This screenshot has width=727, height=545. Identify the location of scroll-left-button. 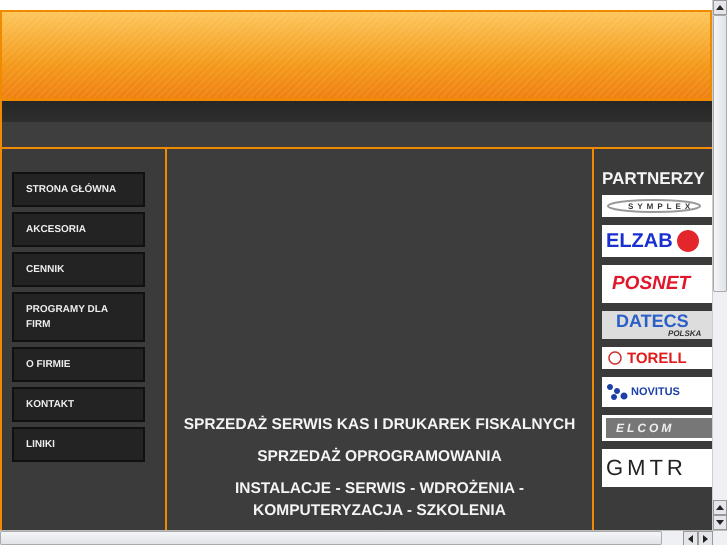
(690, 538).